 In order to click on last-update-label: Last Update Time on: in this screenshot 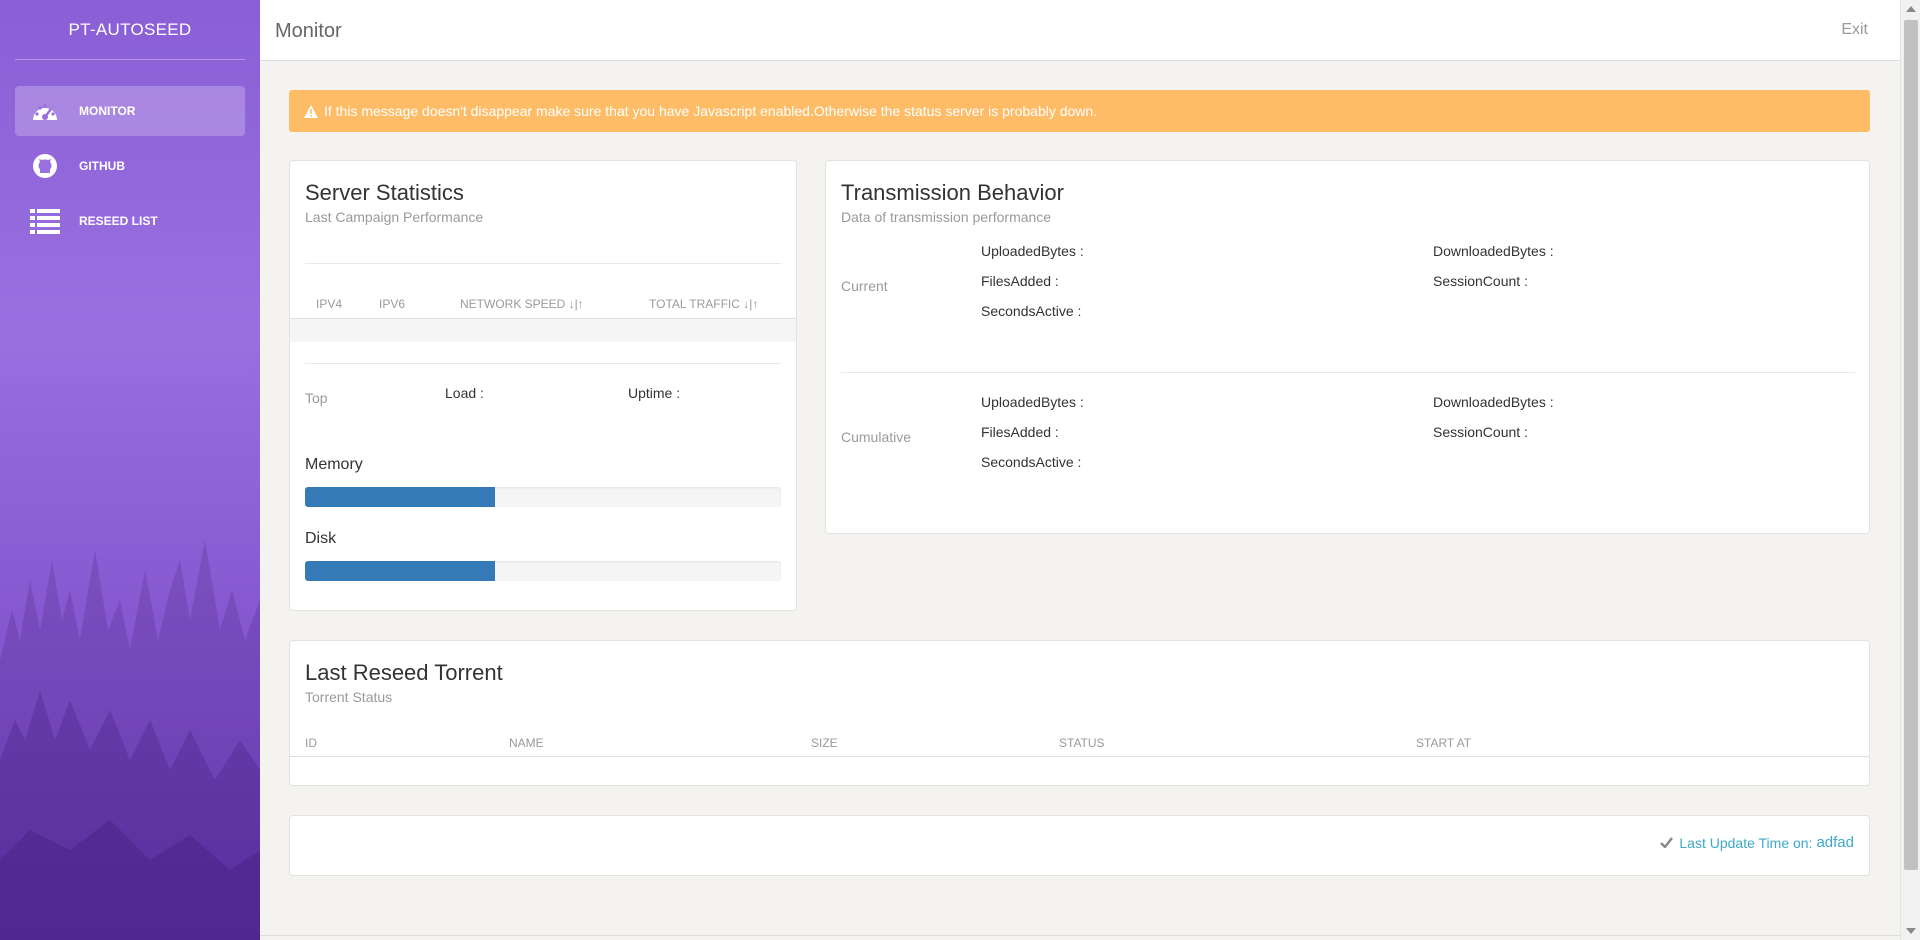, I will do `click(1746, 842)`.